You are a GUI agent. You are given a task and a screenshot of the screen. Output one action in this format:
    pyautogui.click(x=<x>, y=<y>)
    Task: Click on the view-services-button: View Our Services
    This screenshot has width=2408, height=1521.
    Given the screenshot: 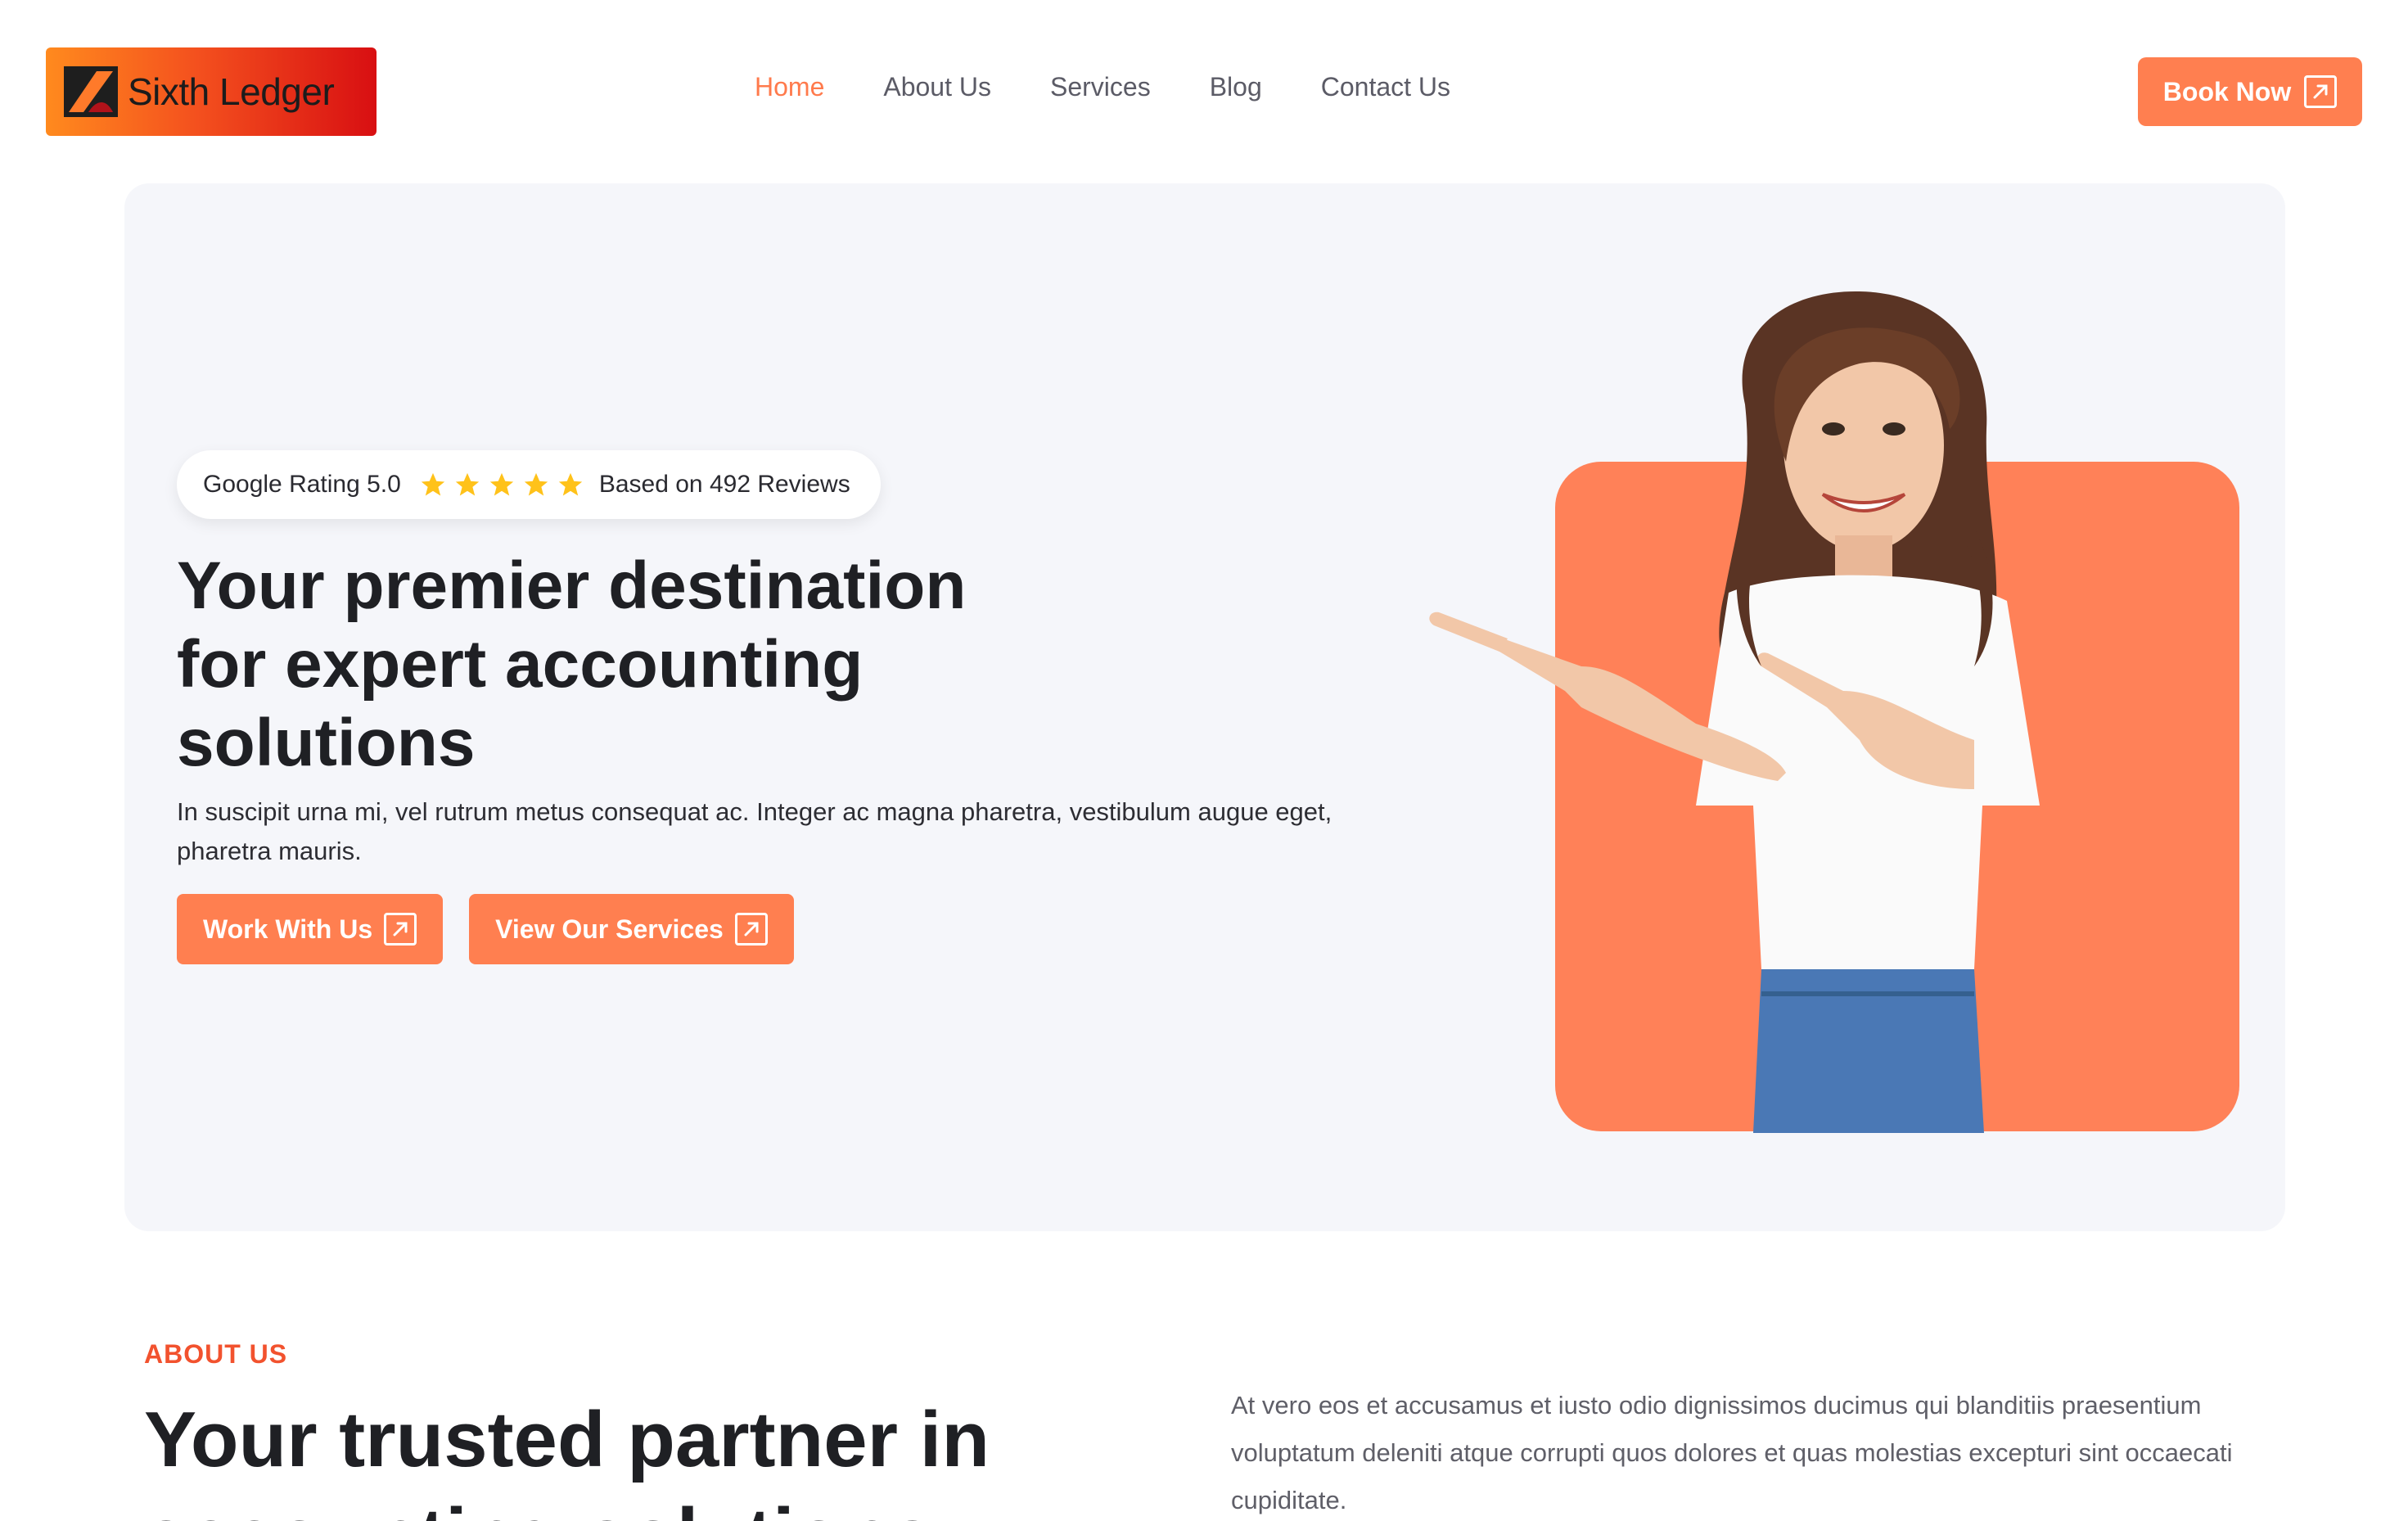 What is the action you would take?
    pyautogui.click(x=631, y=929)
    